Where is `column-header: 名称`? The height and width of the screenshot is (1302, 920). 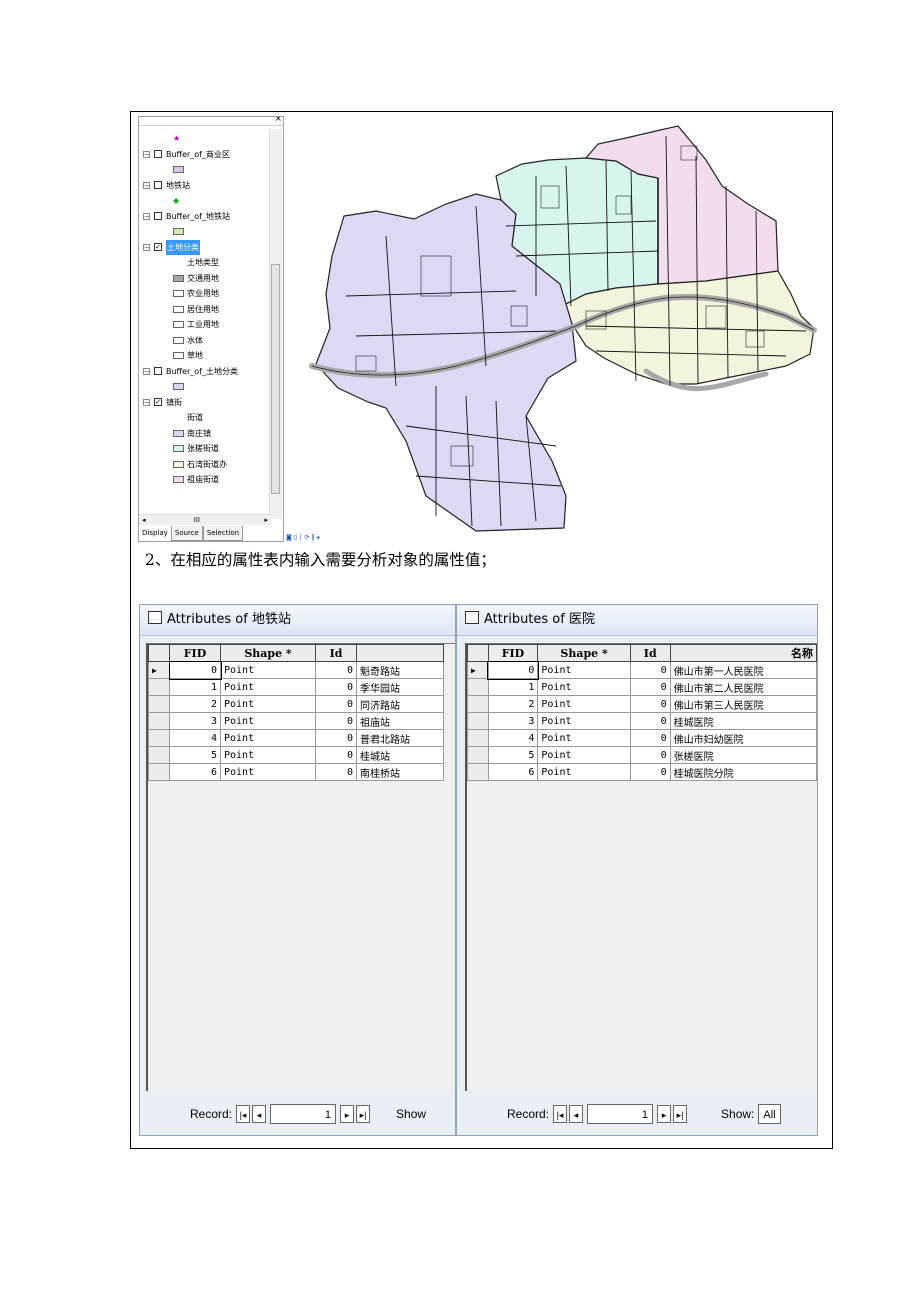
column-header: 名称 is located at coordinates (743, 653).